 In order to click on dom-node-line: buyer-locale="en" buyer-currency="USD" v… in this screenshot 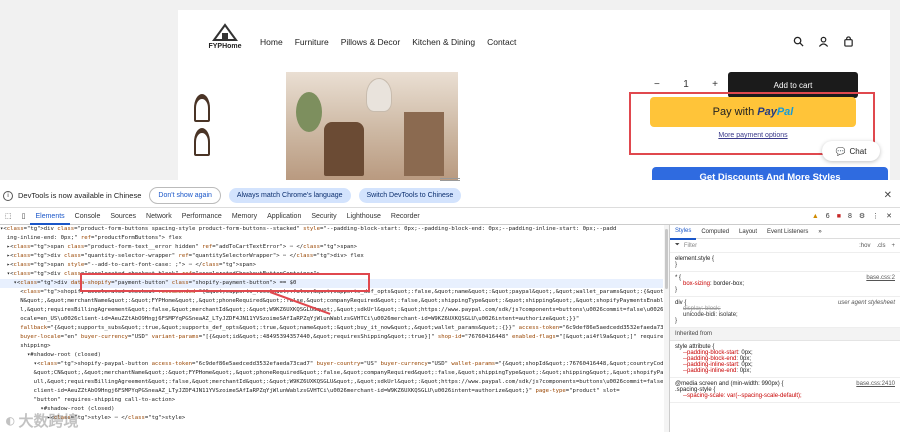, I will do `click(331, 337)`.